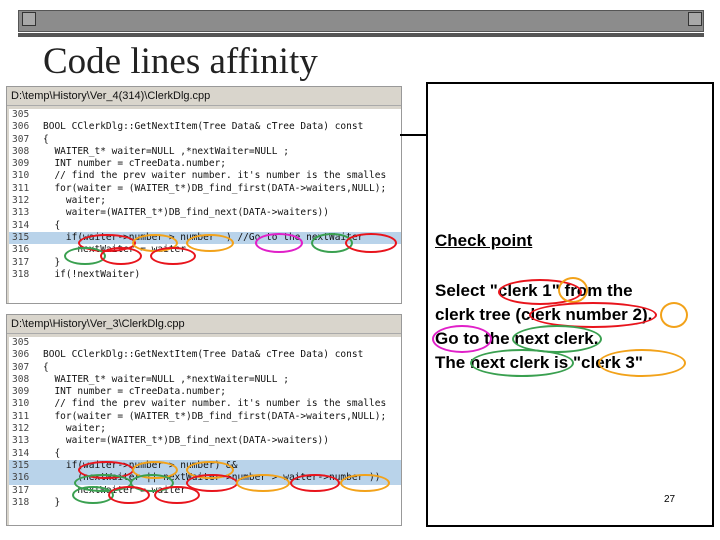 The image size is (720, 540). I want to click on check-point-line: Go to the next clerk., so click(517, 338).